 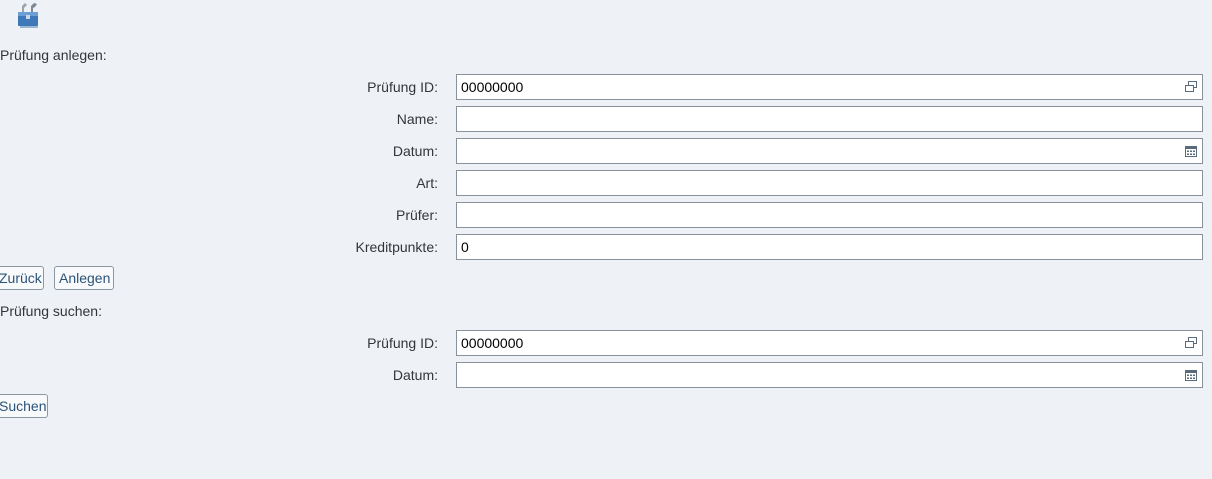 I want to click on create-name-row: Name:, so click(x=606, y=119).